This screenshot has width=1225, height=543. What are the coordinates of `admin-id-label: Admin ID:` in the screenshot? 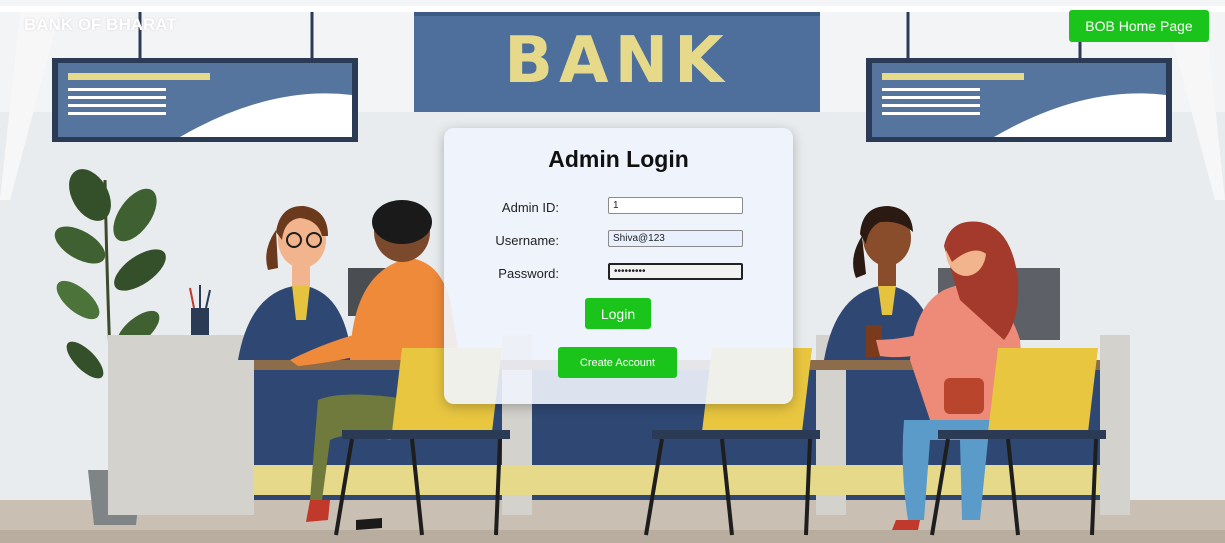 It's located at (530, 207).